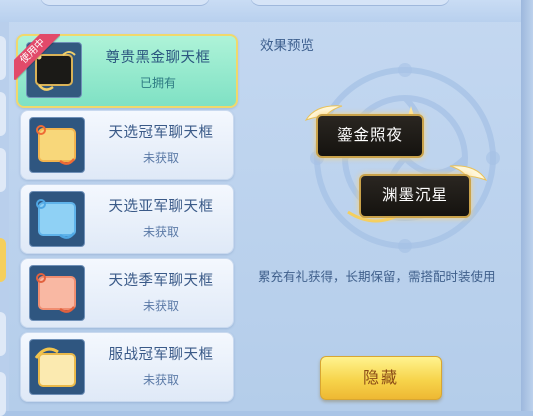 Image resolution: width=533 pixels, height=416 pixels. I want to click on frame-description: 累充有礼获得，长期保留，需搭配时装使用, so click(377, 276).